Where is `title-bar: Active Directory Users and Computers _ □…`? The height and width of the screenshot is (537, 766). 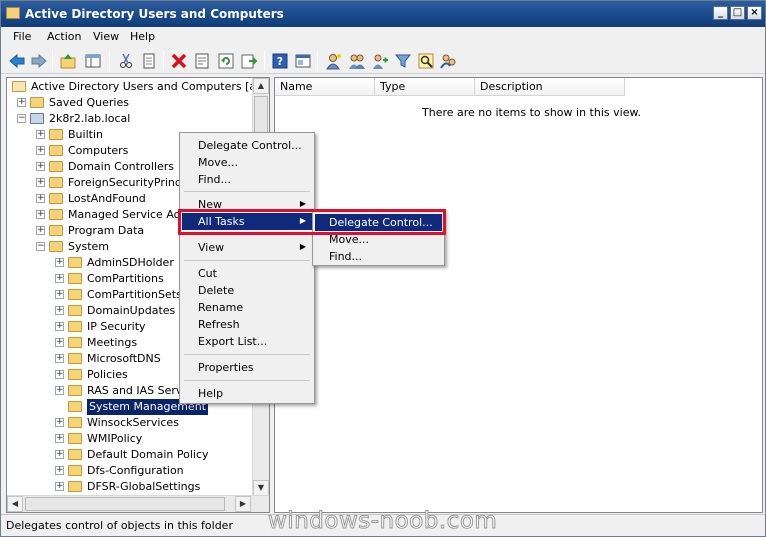 title-bar: Active Directory Users and Computers _ □… is located at coordinates (383, 14).